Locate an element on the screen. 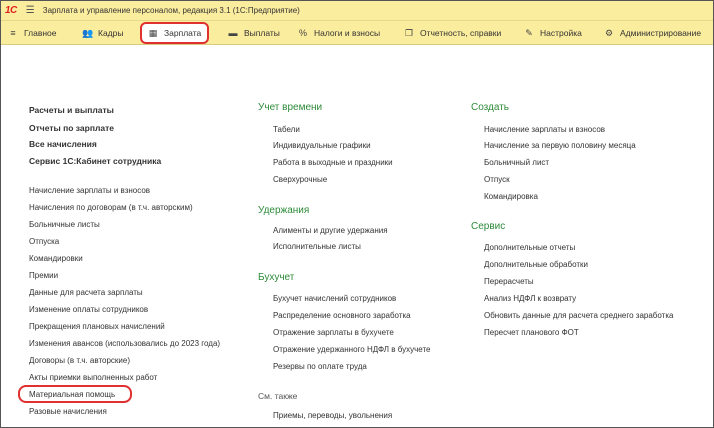  link-create-business-trip: Командировка is located at coordinates (511, 196).